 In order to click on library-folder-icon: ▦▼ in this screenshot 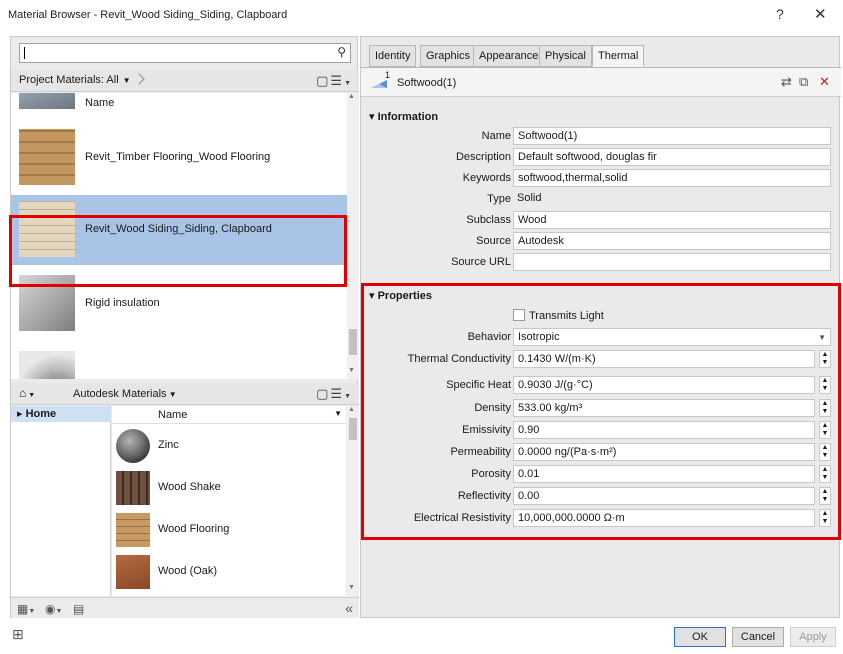, I will do `click(26, 609)`.